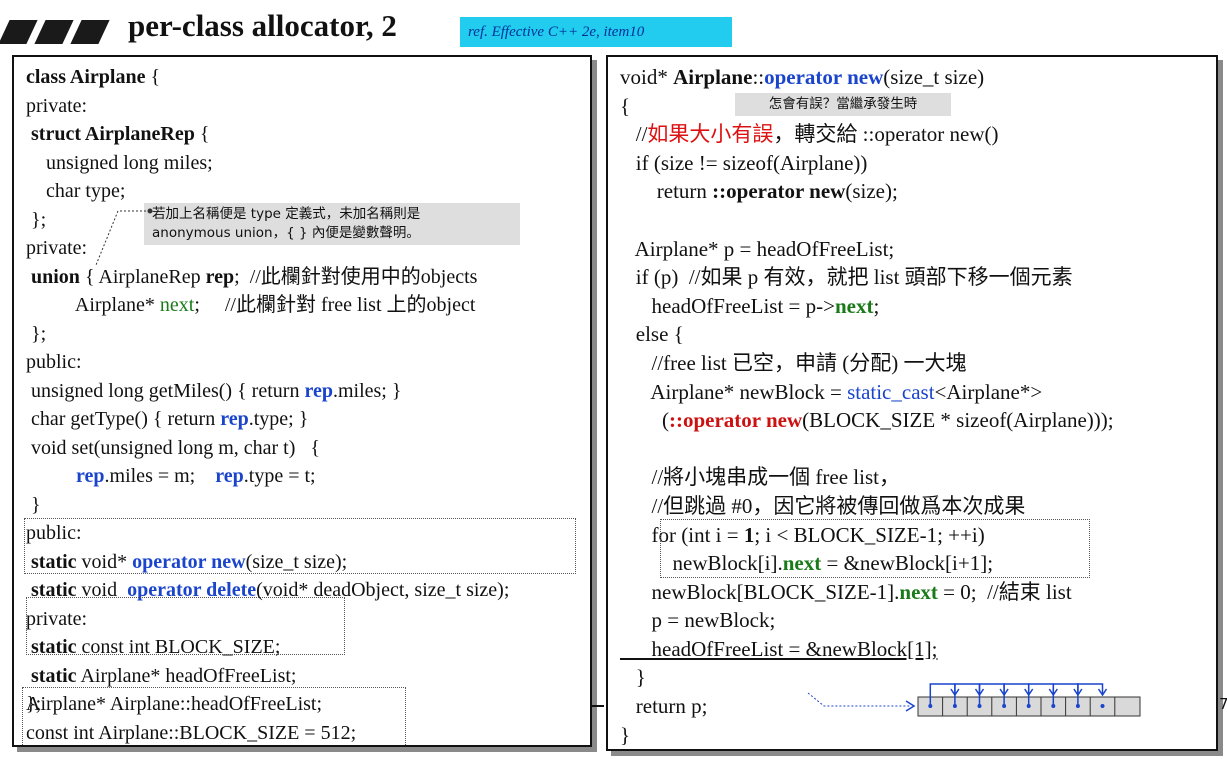  What do you see at coordinates (867, 649) in the screenshot?
I see `right-code-line: headOfFreeList = &newBlock[1];` at bounding box center [867, 649].